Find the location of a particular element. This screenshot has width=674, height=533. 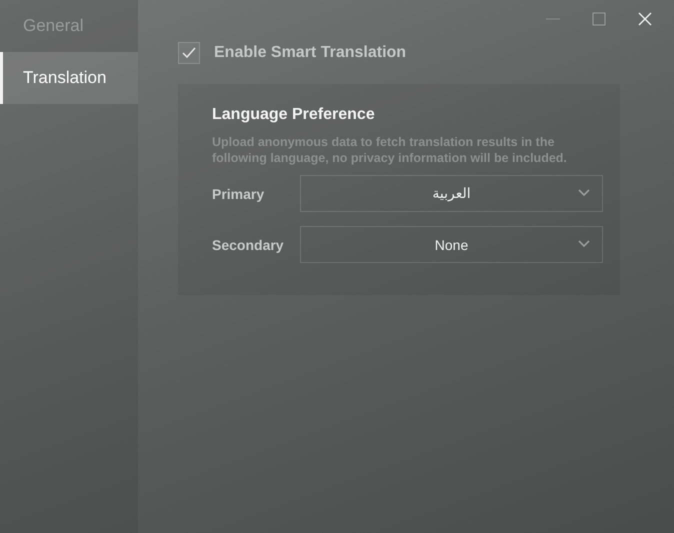

close-button is located at coordinates (645, 19).